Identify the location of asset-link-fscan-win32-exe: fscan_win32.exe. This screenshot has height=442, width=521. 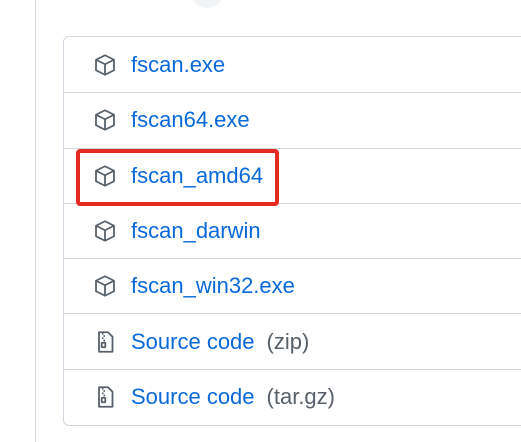
(213, 286).